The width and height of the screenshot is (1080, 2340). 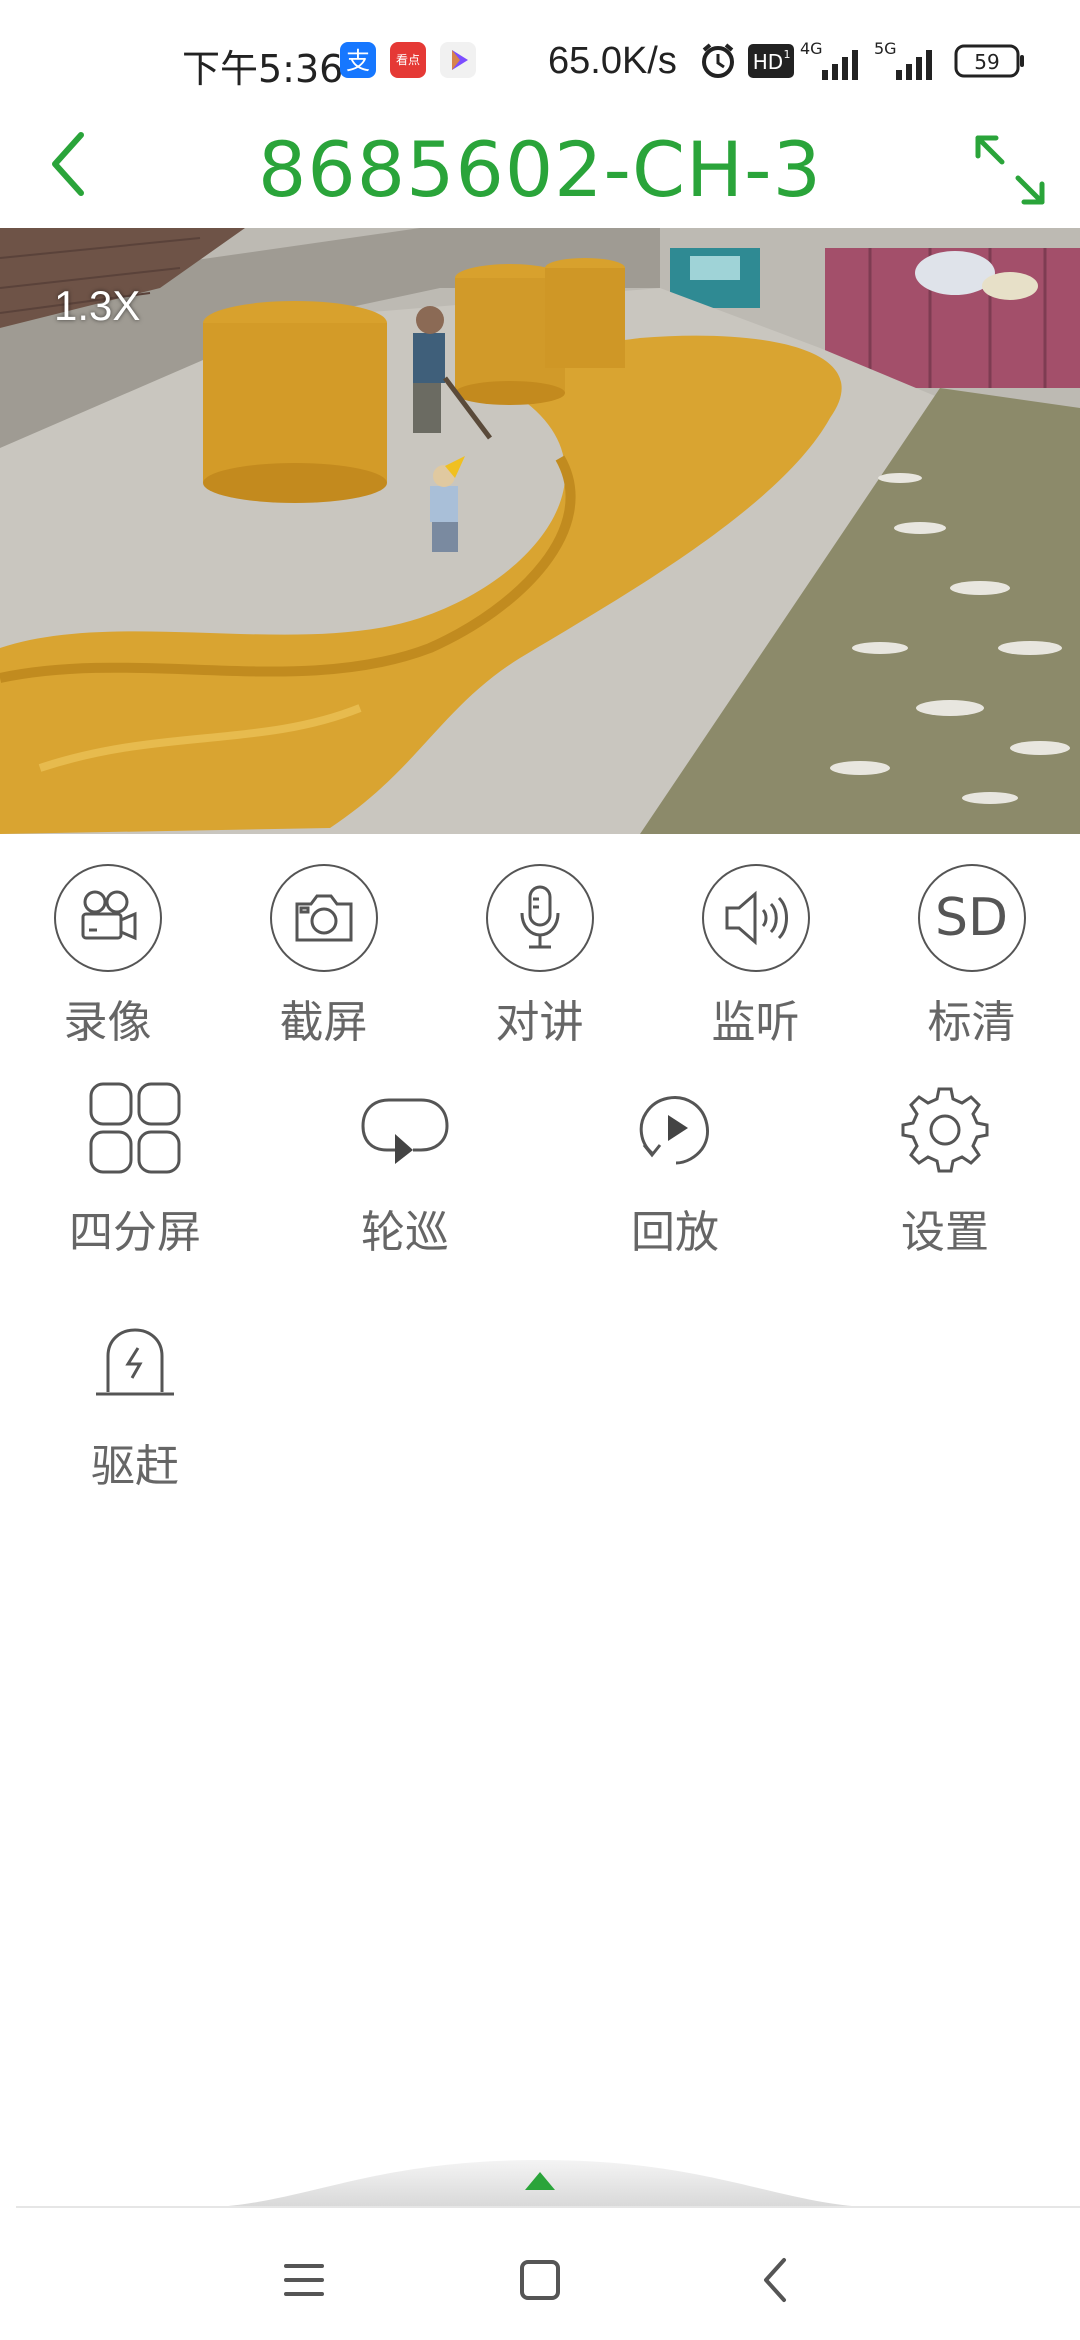 I want to click on playback-button: 回放, so click(x=675, y=1167).